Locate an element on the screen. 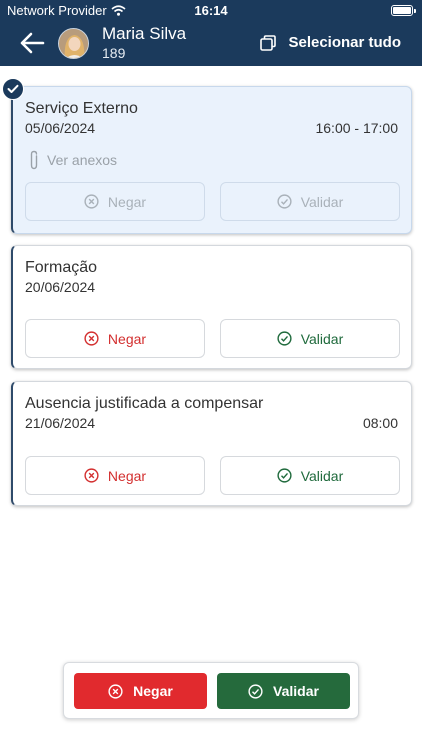  status-bar: Network Provider 16:14 is located at coordinates (211, 11).